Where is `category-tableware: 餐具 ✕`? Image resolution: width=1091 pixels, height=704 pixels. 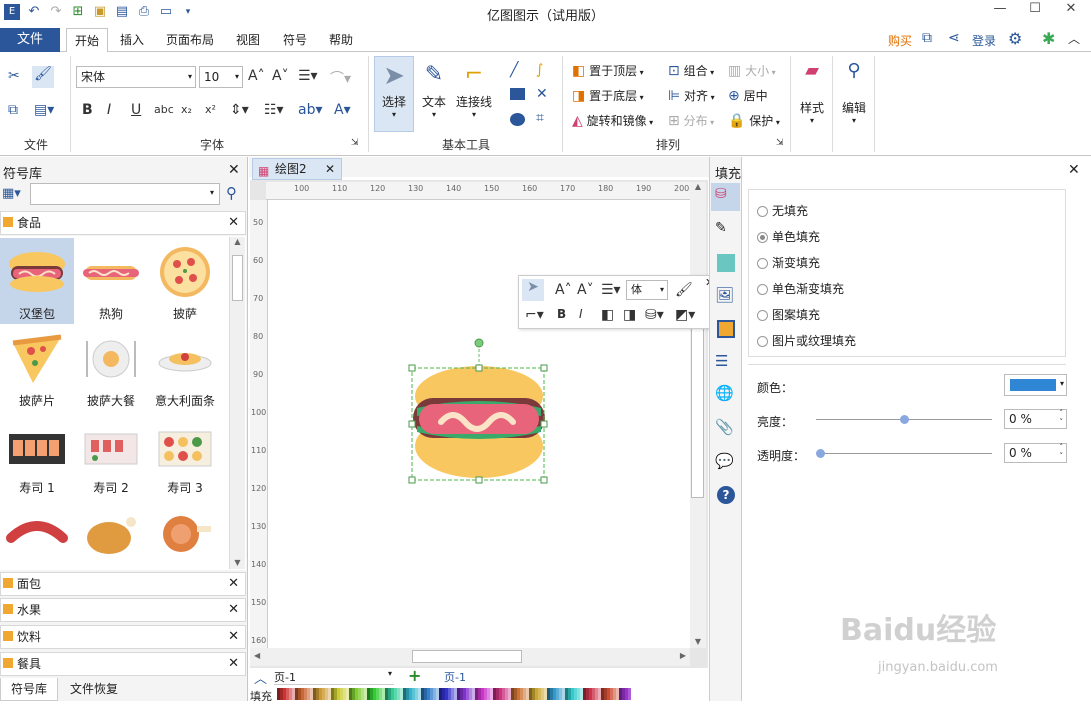 category-tableware: 餐具 ✕ is located at coordinates (123, 664).